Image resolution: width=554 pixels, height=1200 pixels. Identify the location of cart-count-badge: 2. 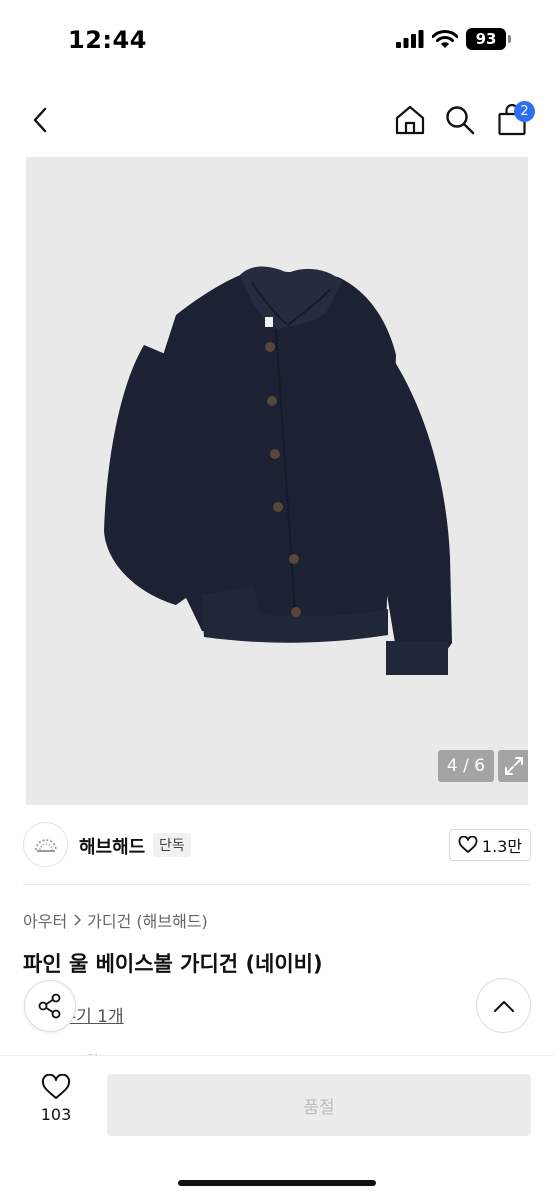
(524, 111).